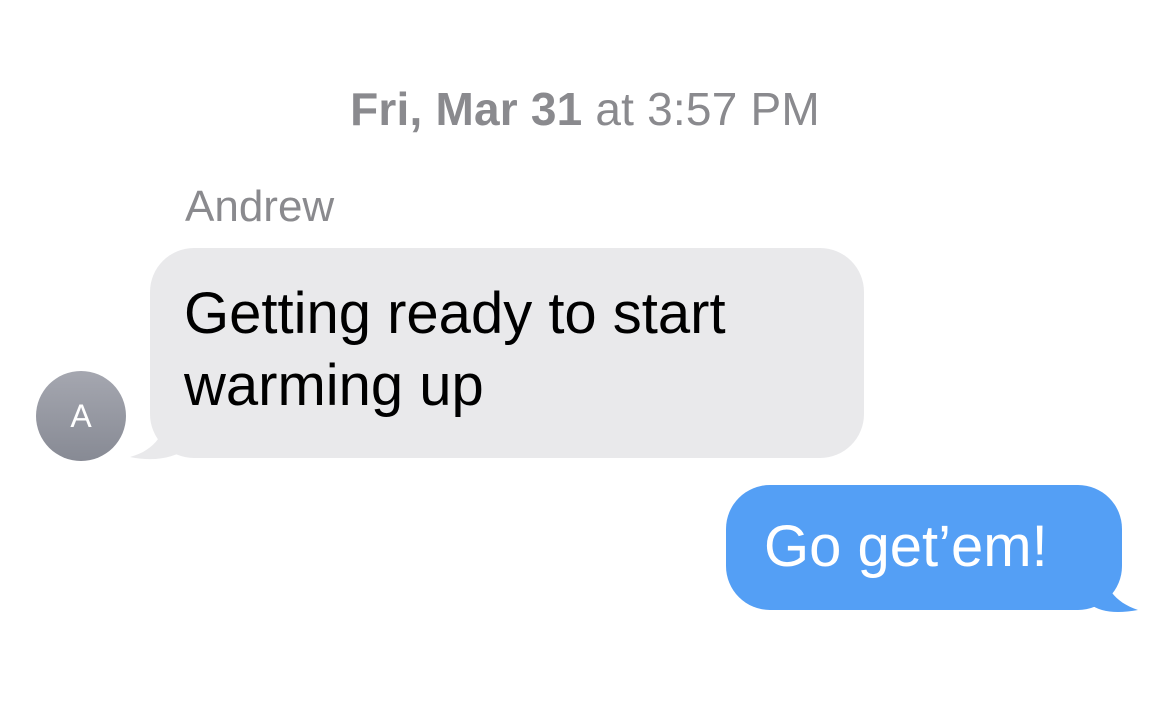  I want to click on timestamp-date: Fri, Mar 31, so click(466, 109).